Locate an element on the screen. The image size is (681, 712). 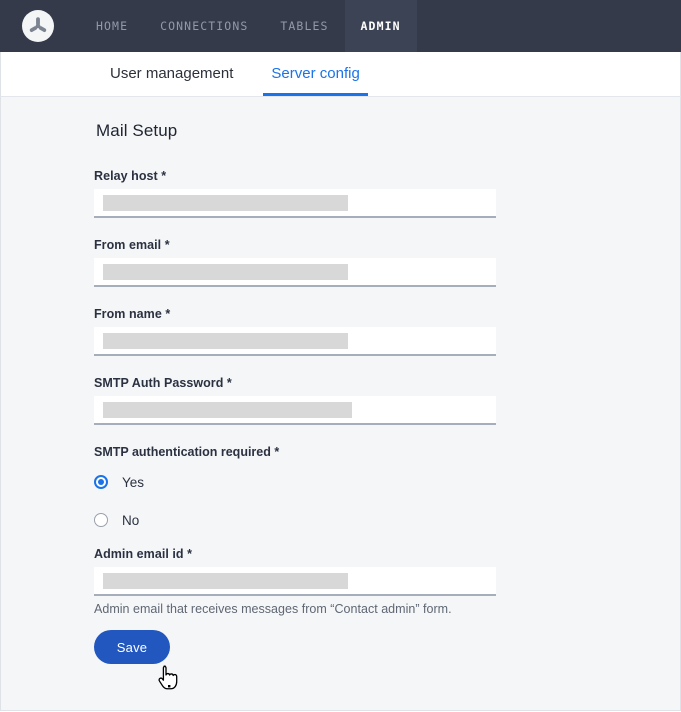
field-relay-host: Relay host * is located at coordinates (295, 193).